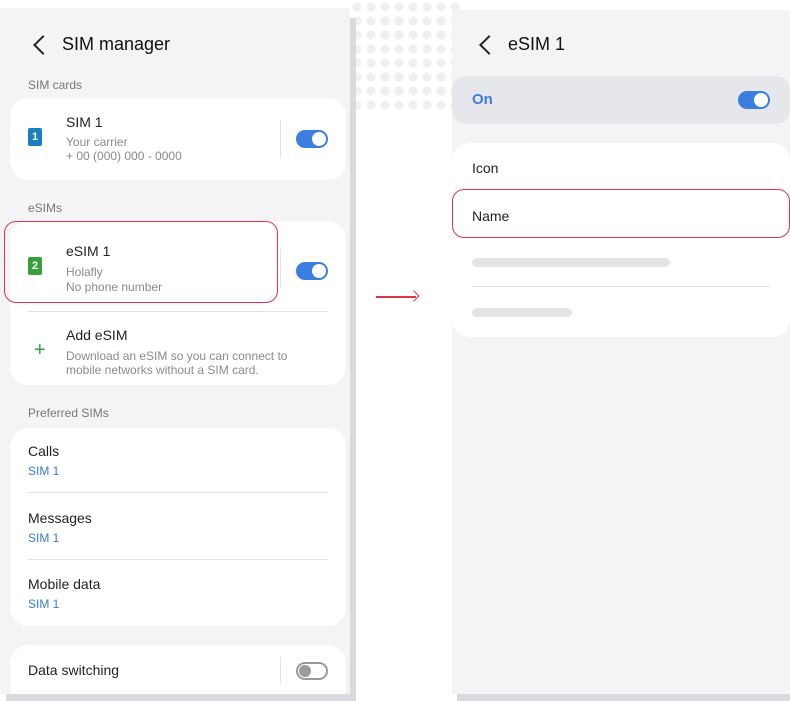 The image size is (790, 701). Describe the element at coordinates (84, 122) in the screenshot. I see `sim1-name: SIM 1` at that location.